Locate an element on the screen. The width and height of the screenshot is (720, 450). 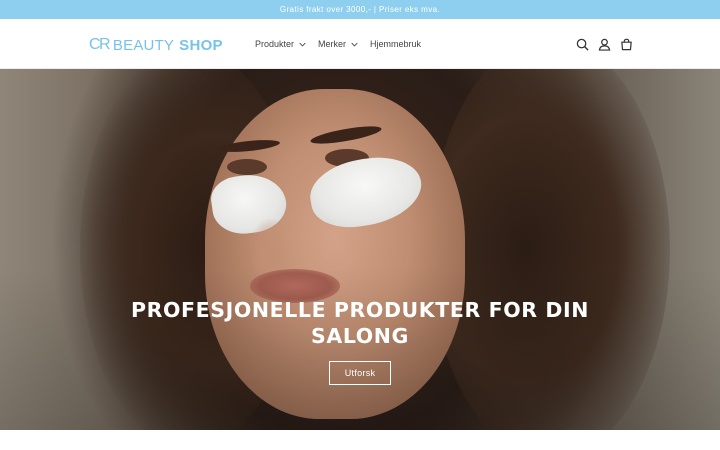
search-icon is located at coordinates (582, 44).